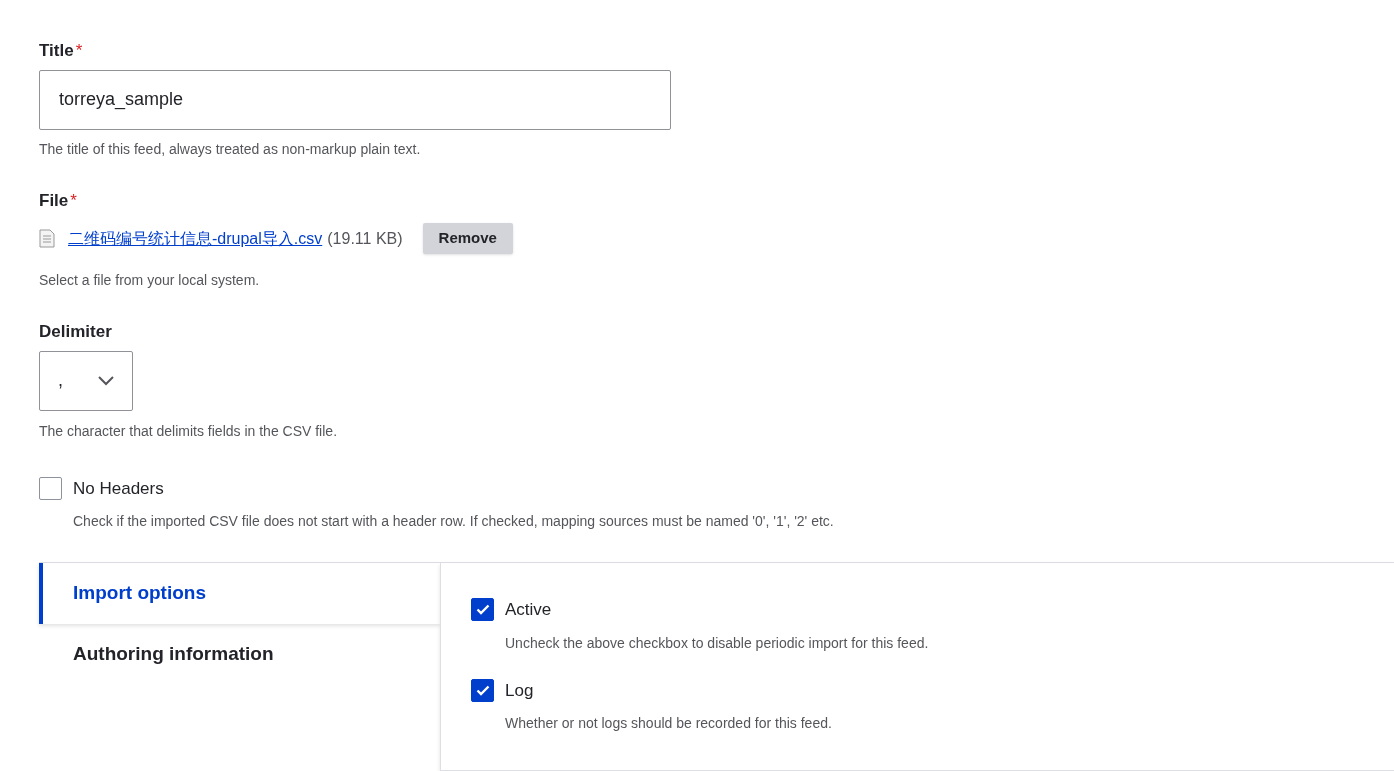 This screenshot has height=771, width=1394. What do you see at coordinates (467, 238) in the screenshot?
I see `remove-button: Remove` at bounding box center [467, 238].